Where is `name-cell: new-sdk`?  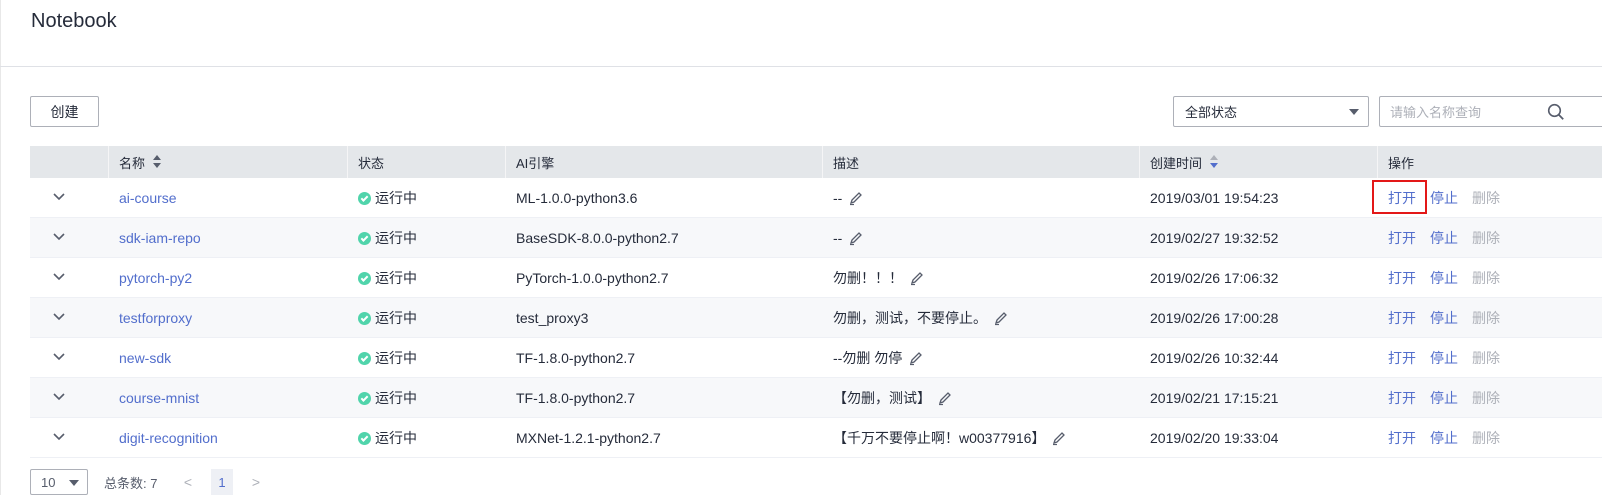 name-cell: new-sdk is located at coordinates (145, 358).